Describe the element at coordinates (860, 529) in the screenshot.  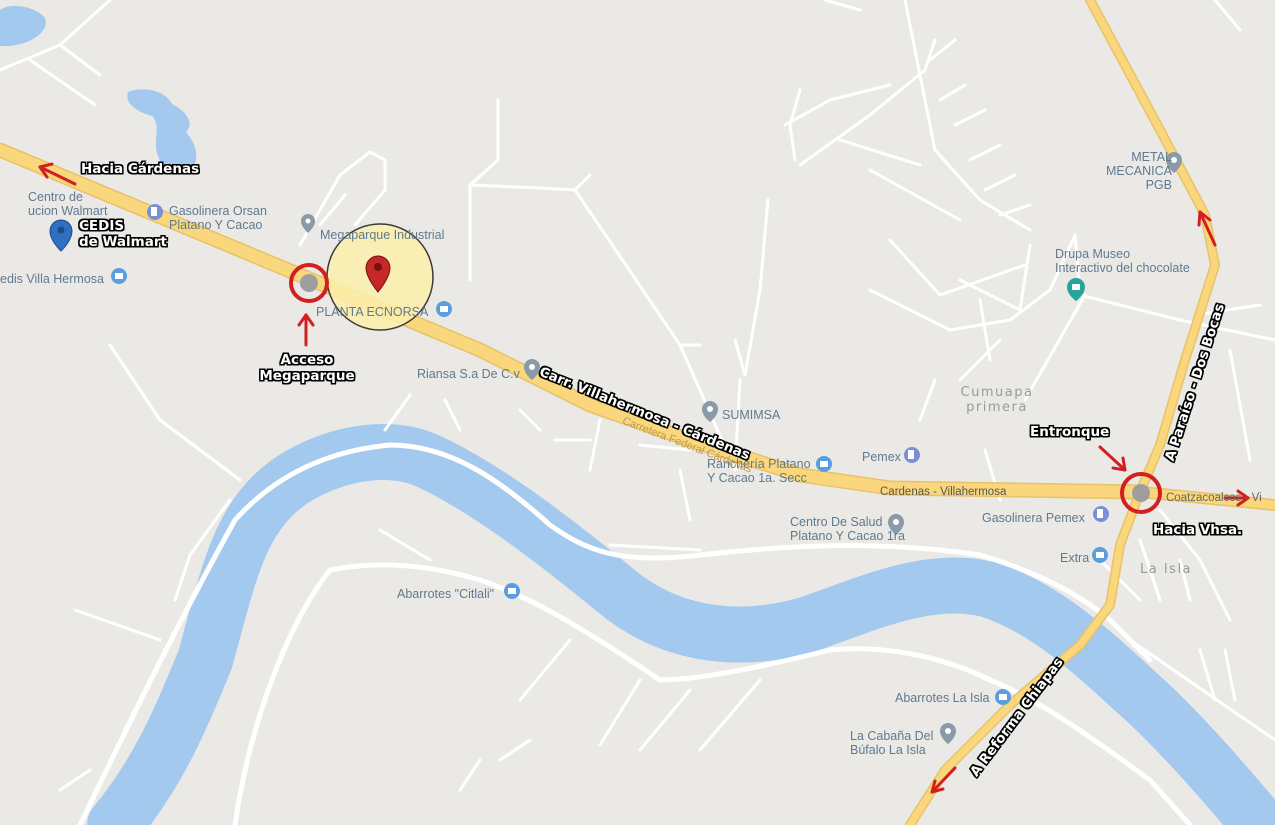
I see `poi-centro-salud: Centro De Salud Platano Y Cacao 1ra` at that location.